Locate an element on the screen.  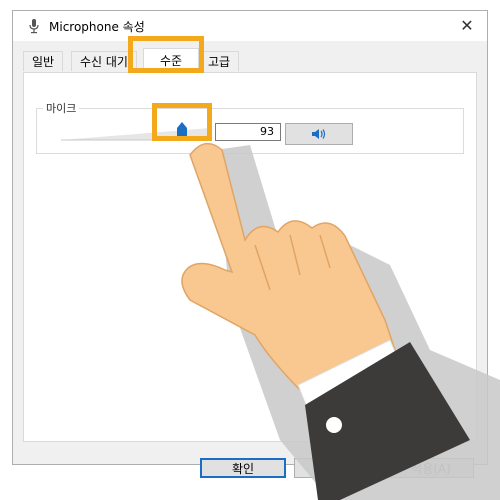
speaker-volume-icon is located at coordinates (319, 134).